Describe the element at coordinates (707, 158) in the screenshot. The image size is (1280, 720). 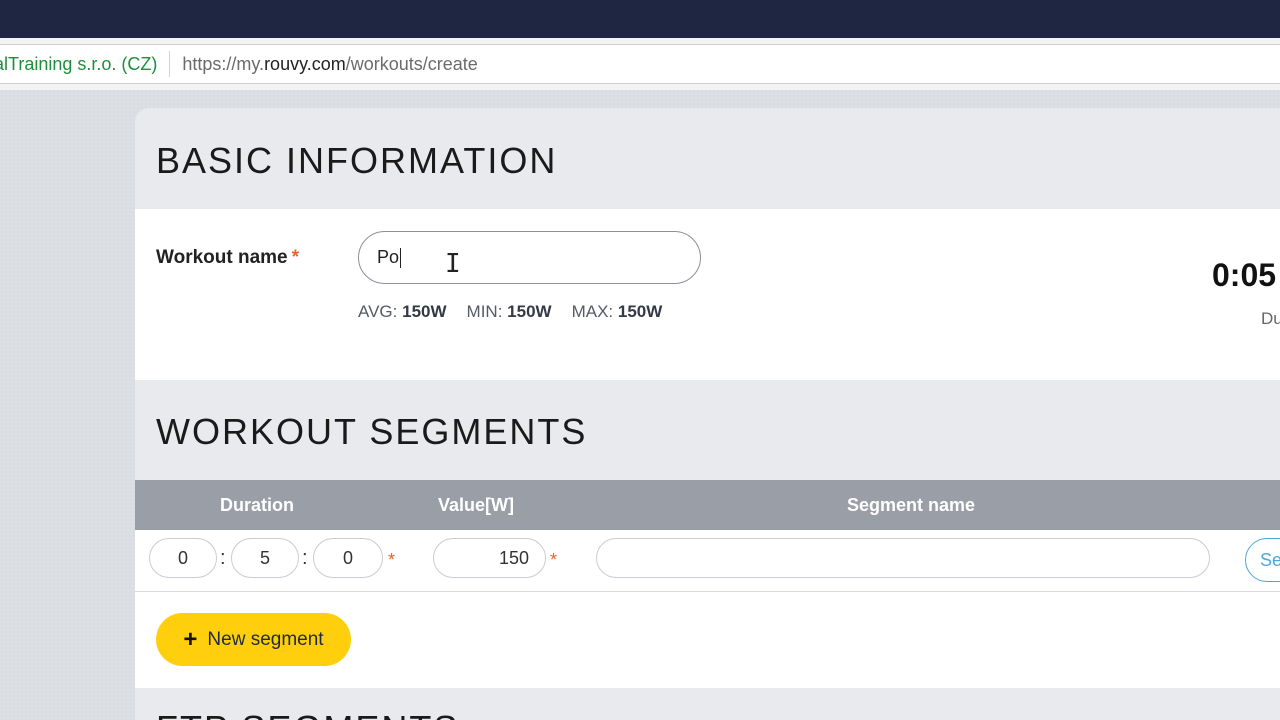
I see `basic-info-header: BASIC INFORMATION` at that location.